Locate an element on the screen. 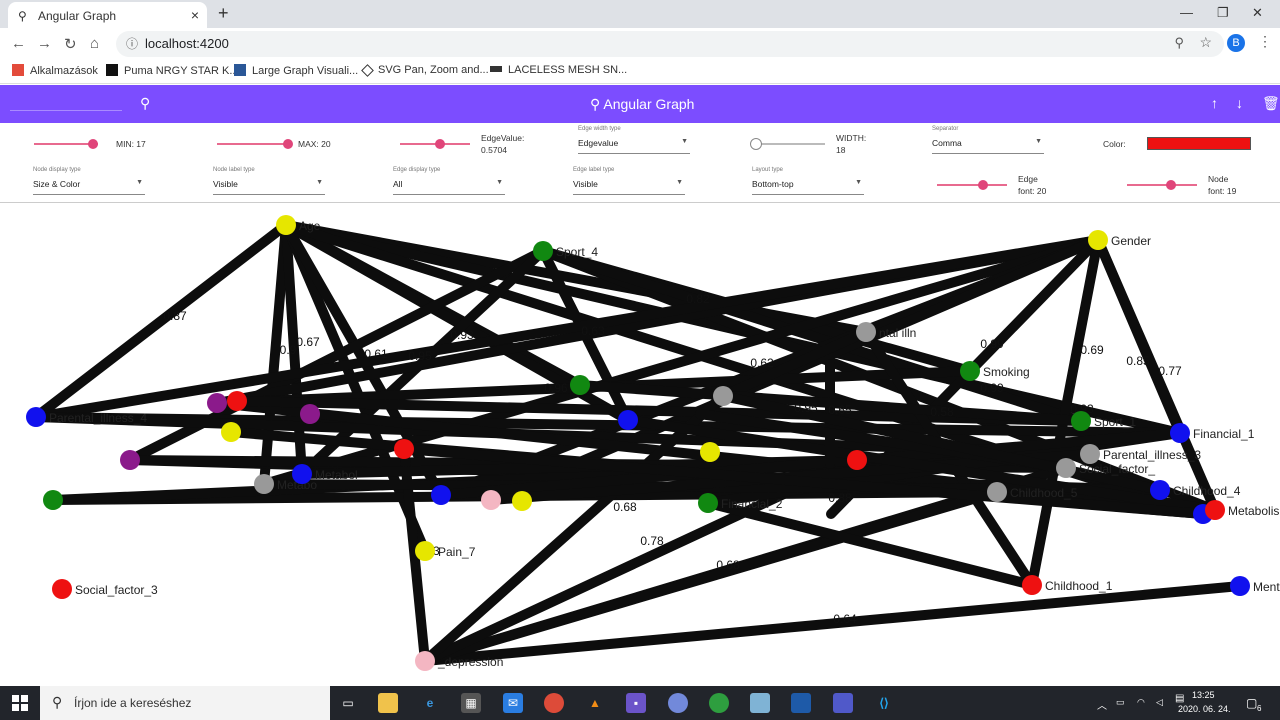 The height and width of the screenshot is (720, 1280). back-icon: ← is located at coordinates (18, 43).